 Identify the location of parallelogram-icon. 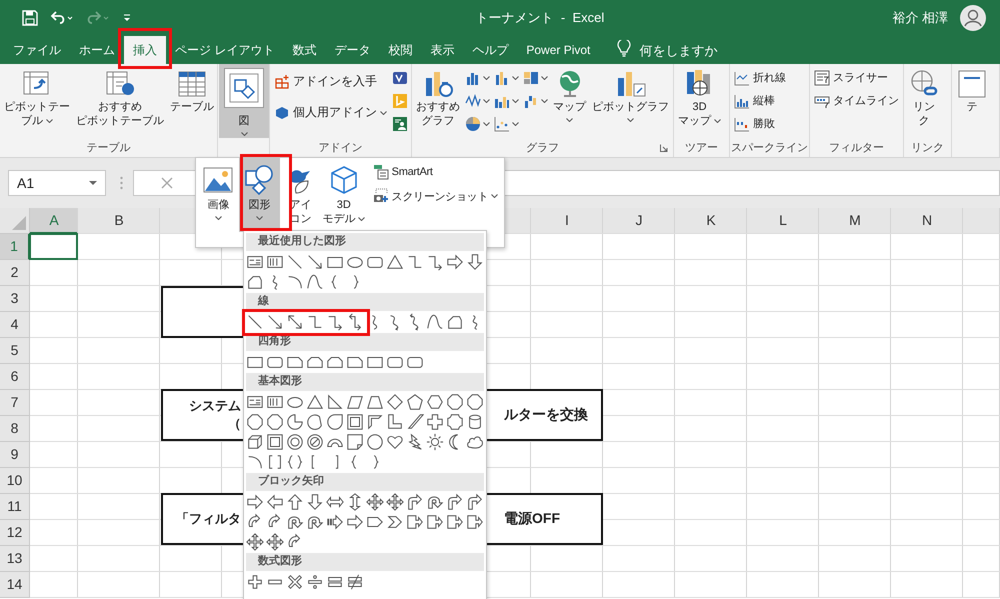
(355, 402).